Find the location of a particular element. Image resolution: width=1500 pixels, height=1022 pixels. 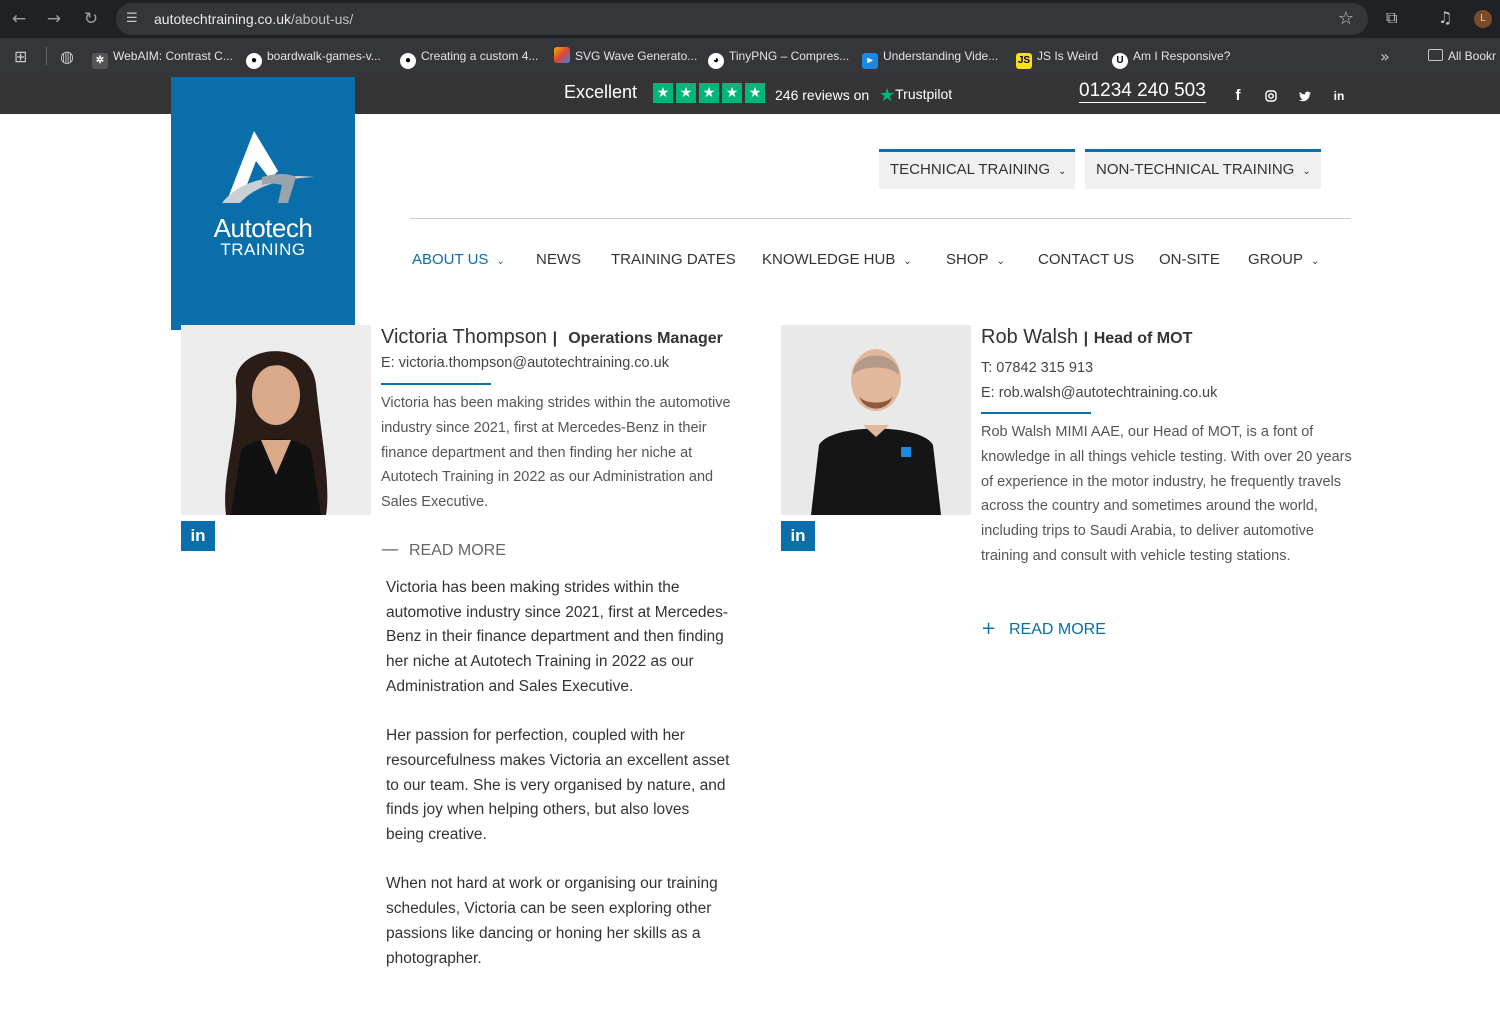

header-divider is located at coordinates (880, 218).